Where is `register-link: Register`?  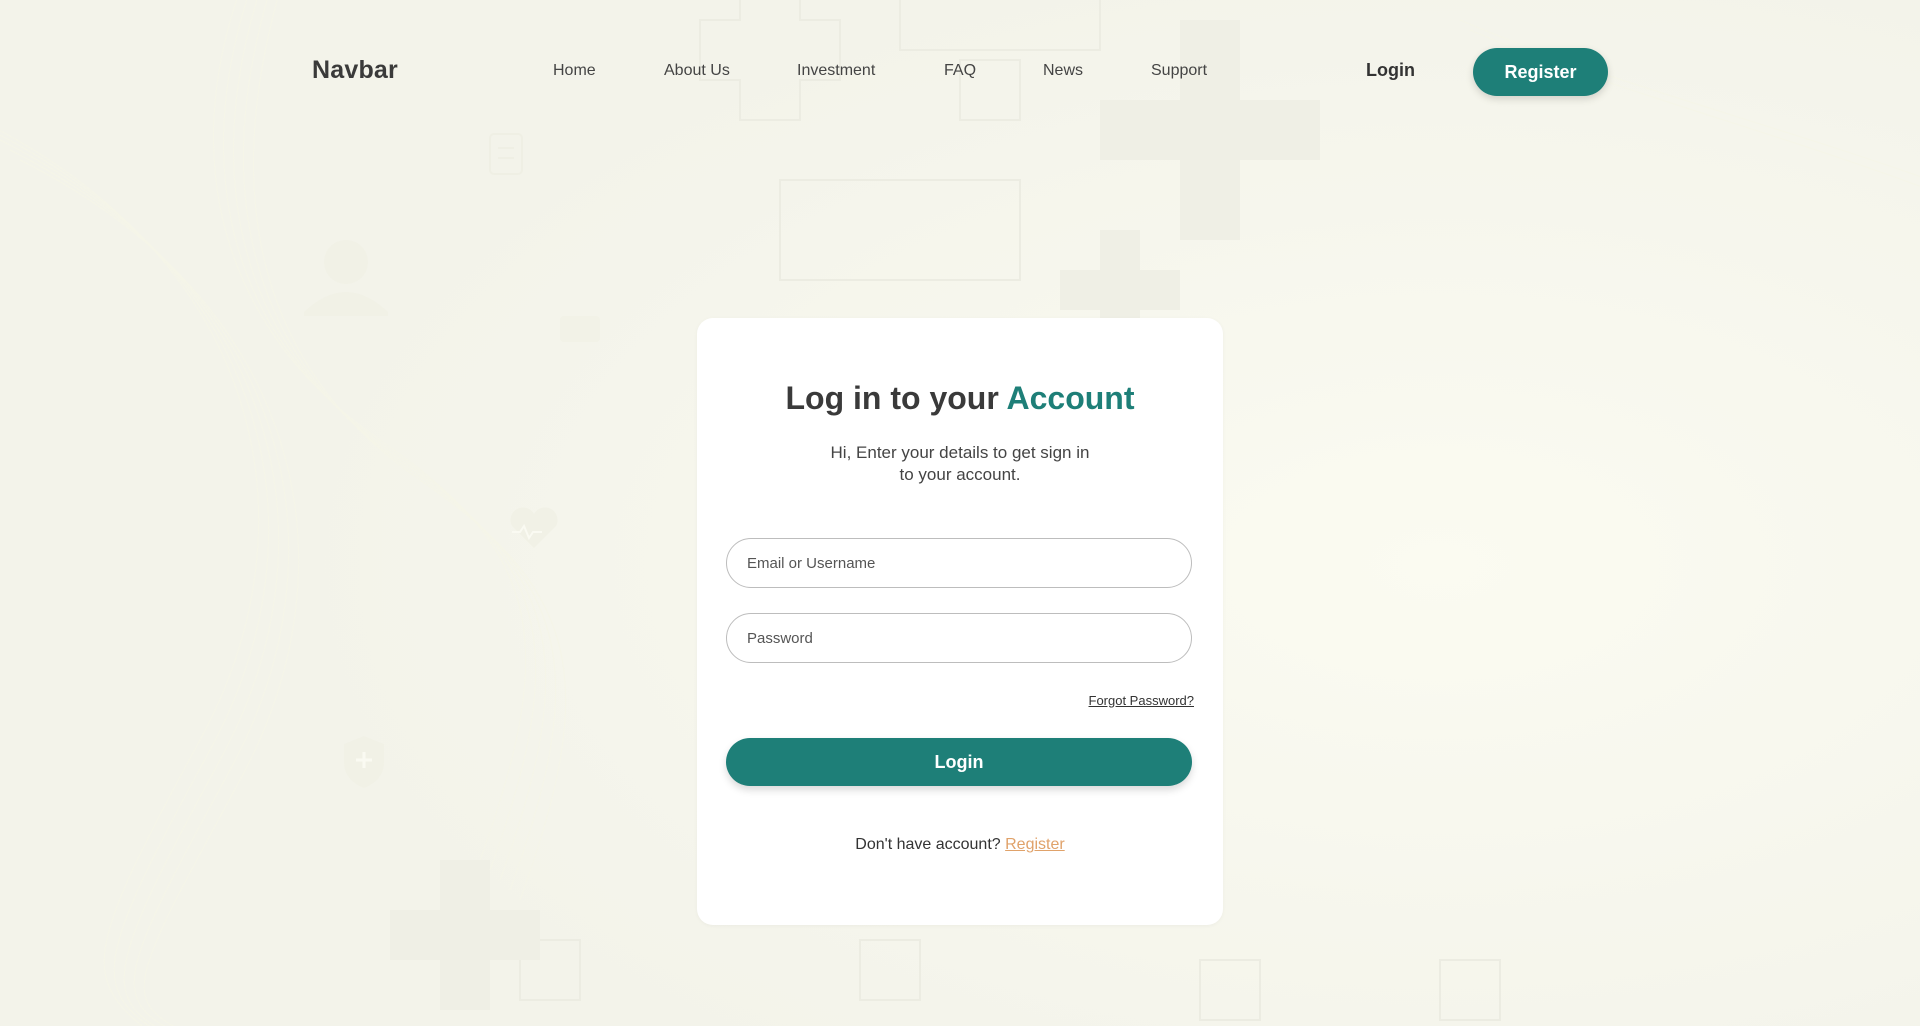 register-link: Register is located at coordinates (1035, 844).